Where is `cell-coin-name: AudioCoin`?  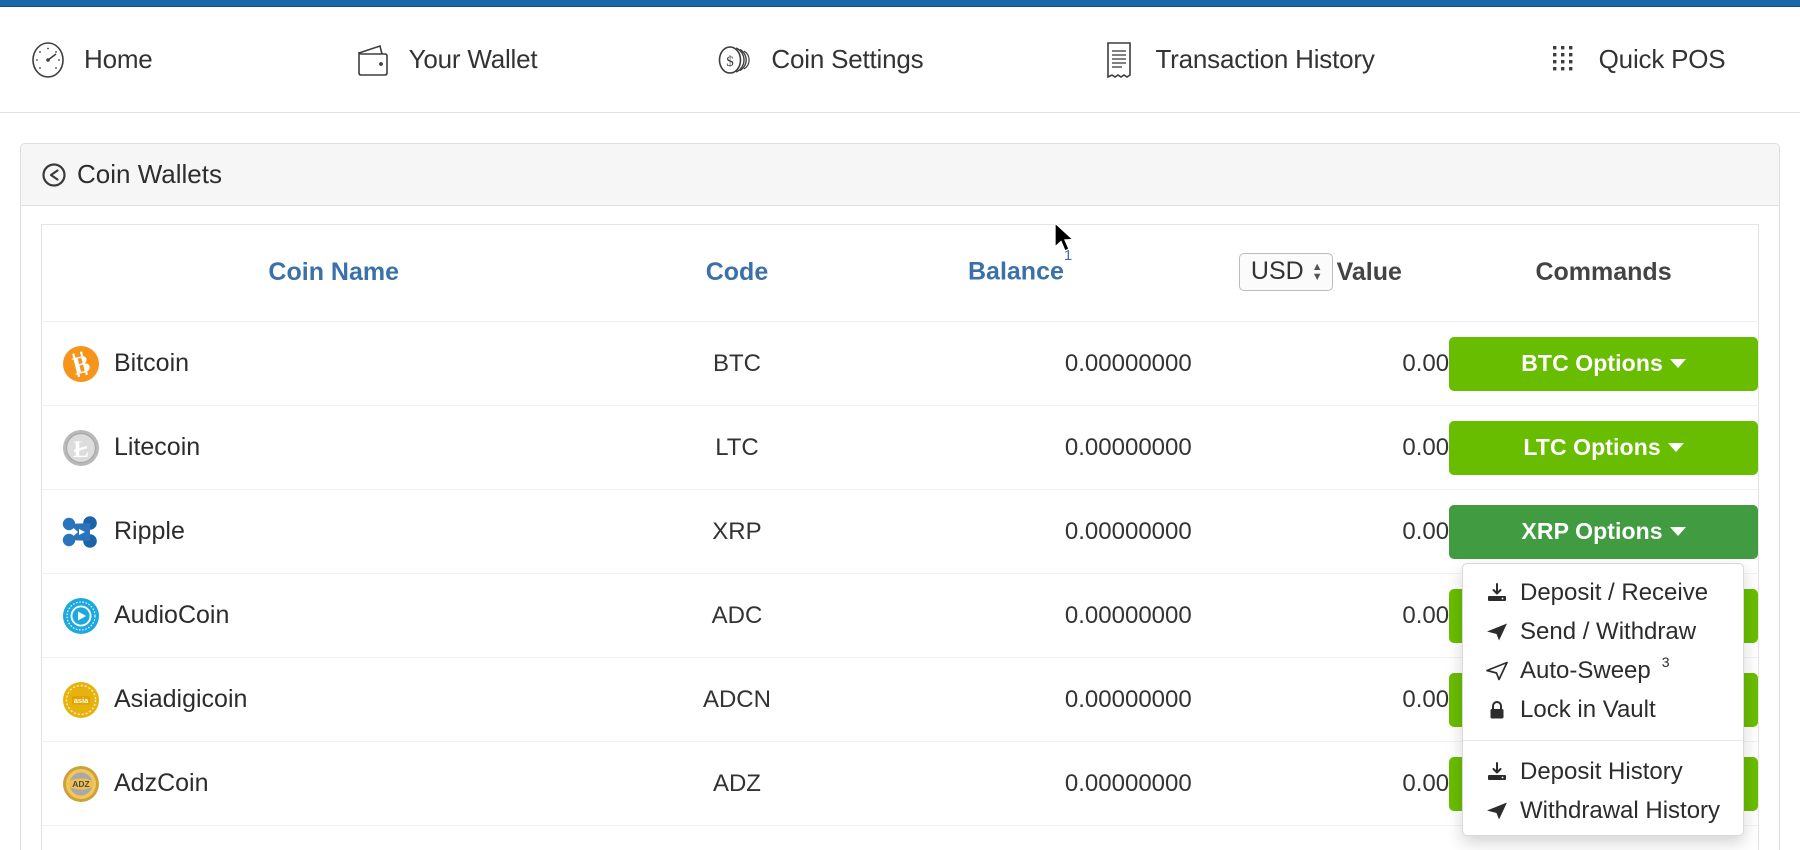 cell-coin-name: AudioCoin is located at coordinates (334, 615).